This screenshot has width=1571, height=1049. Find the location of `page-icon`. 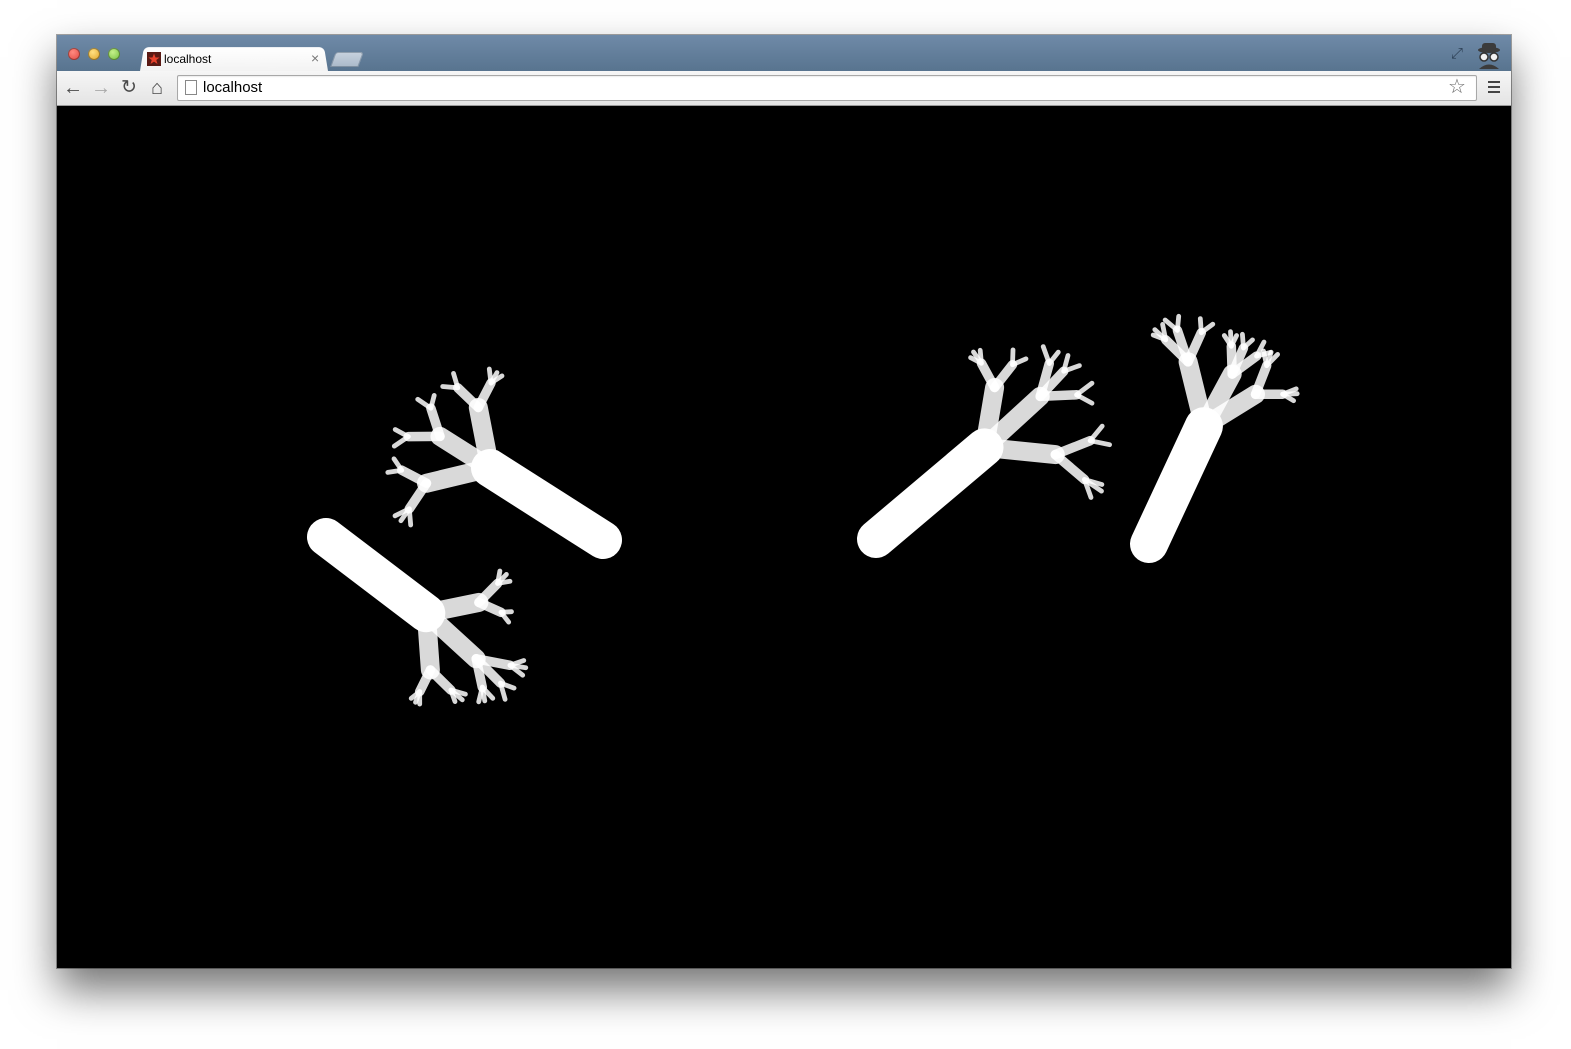

page-icon is located at coordinates (191, 87).